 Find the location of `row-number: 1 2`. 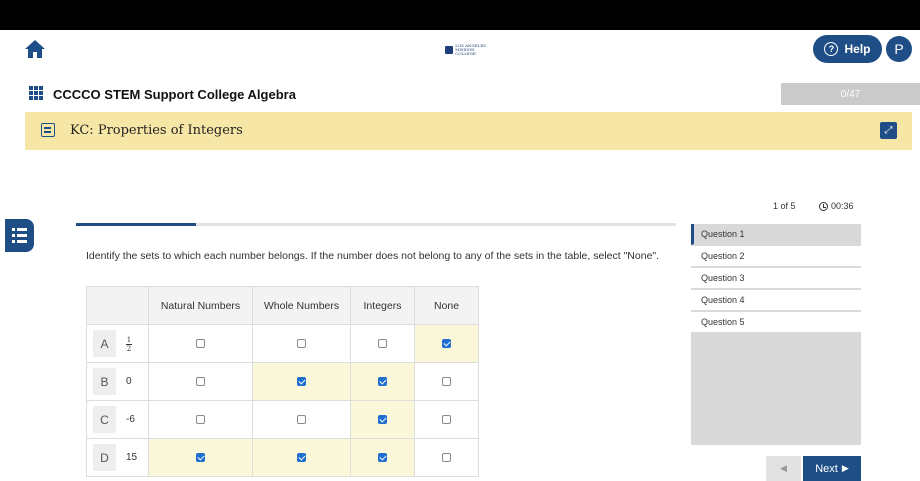

row-number: 1 2 is located at coordinates (129, 343).